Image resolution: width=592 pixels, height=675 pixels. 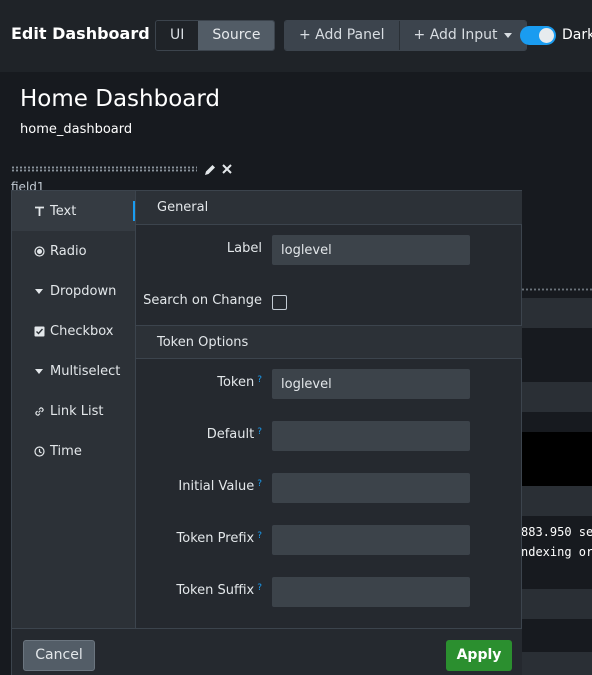 I want to click on page-title: Edit Dashboard, so click(x=80, y=33).